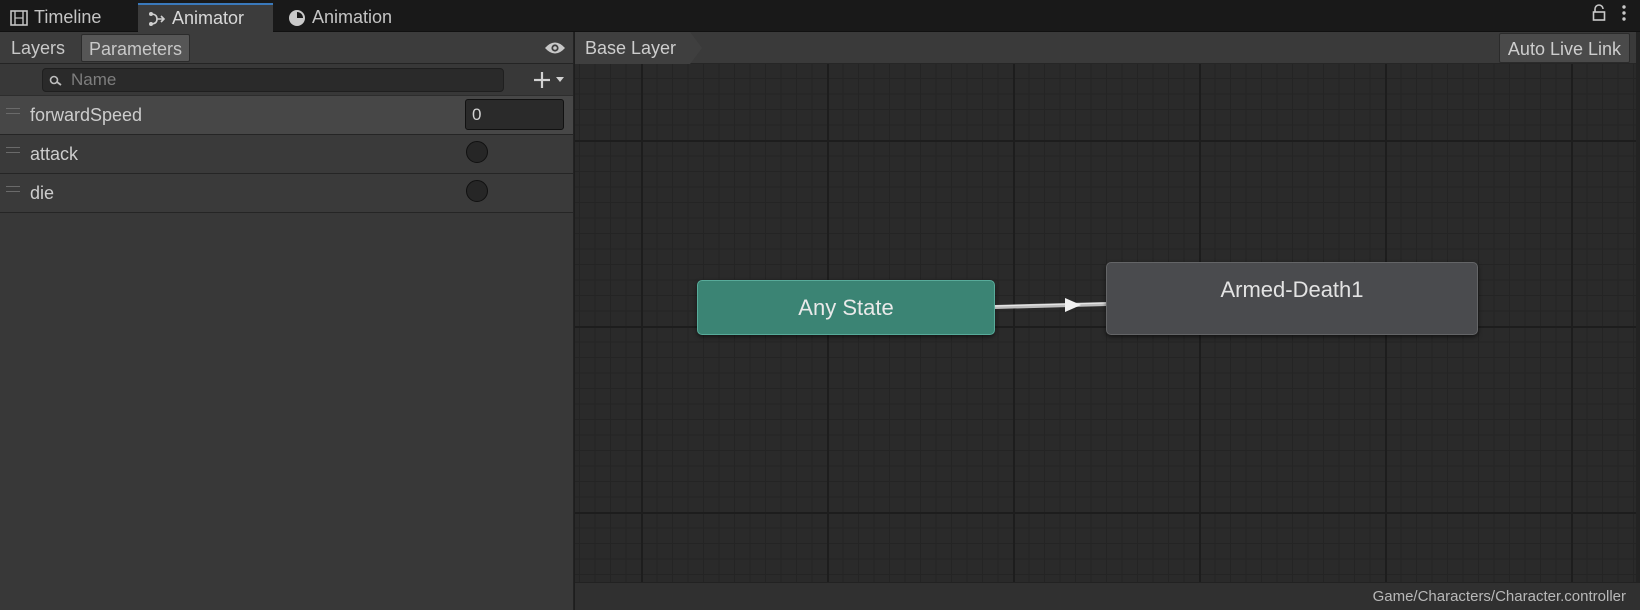 Image resolution: width=1640 pixels, height=610 pixels. What do you see at coordinates (42, 193) in the screenshot?
I see `parameter-name: die` at bounding box center [42, 193].